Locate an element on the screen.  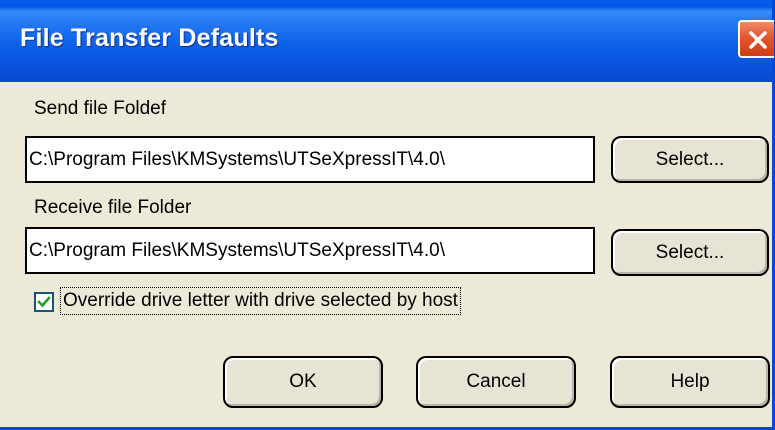
override-drive-checkbox is located at coordinates (44, 302).